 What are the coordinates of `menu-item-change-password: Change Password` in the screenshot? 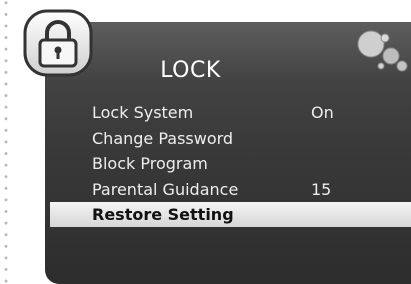 It's located at (205, 139).